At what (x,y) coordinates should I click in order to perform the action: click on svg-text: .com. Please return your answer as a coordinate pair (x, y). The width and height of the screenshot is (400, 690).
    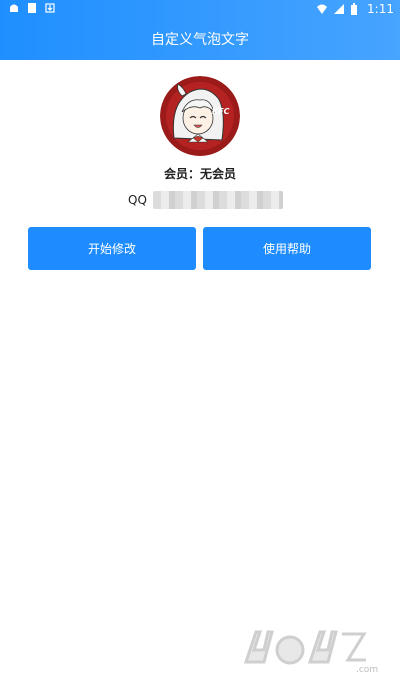
    Looking at the image, I should click on (367, 670).